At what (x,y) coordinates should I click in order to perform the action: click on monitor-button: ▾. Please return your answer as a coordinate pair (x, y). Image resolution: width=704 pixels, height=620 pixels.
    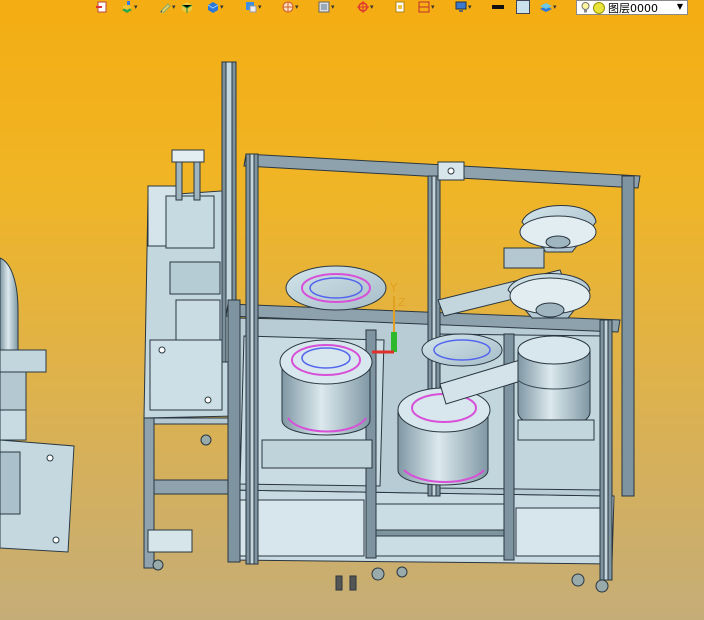
    Looking at the image, I should click on (463, 7).